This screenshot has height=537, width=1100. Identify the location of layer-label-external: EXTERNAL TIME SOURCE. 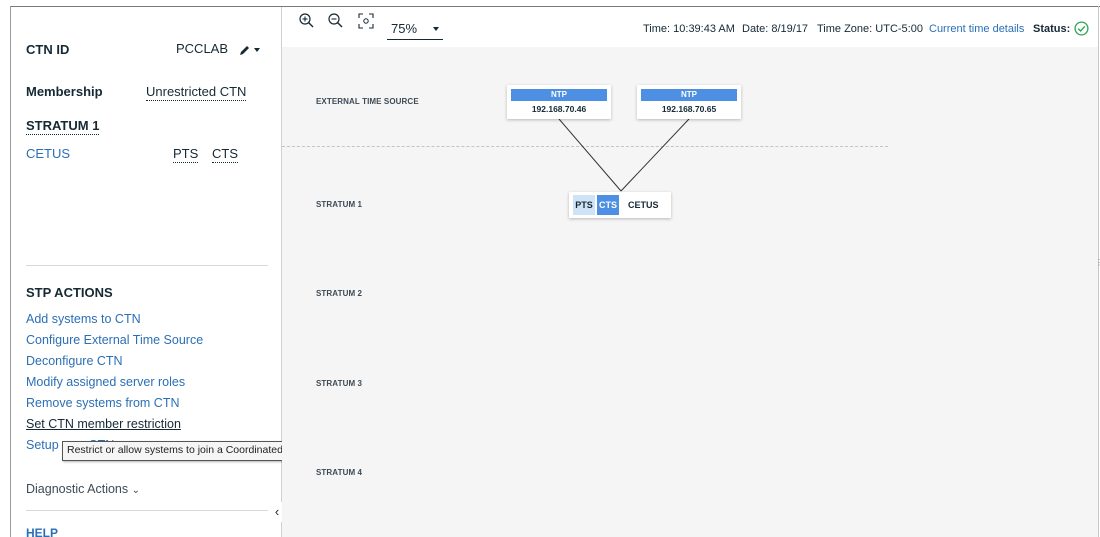
(367, 101).